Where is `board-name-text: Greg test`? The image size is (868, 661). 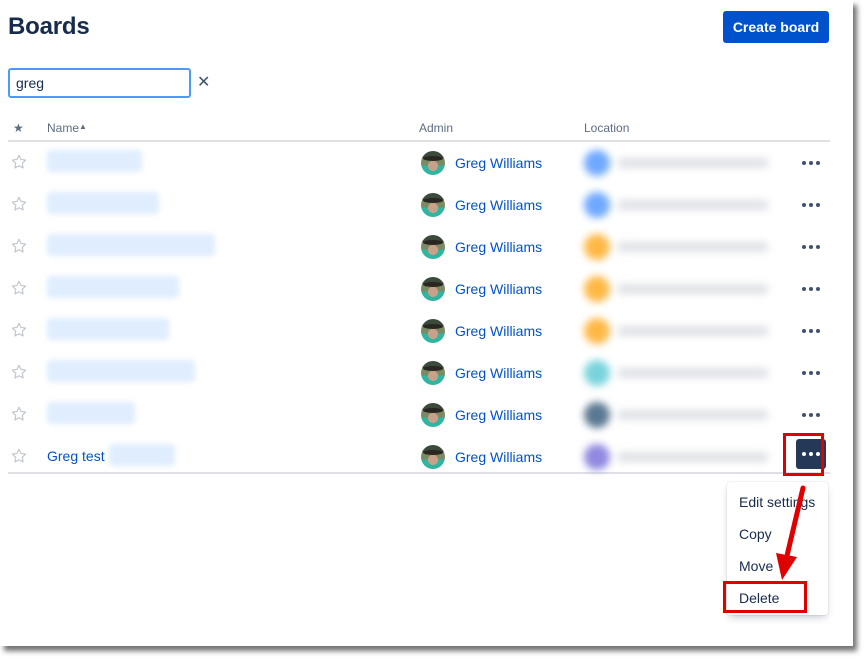
board-name-text: Greg test is located at coordinates (76, 456).